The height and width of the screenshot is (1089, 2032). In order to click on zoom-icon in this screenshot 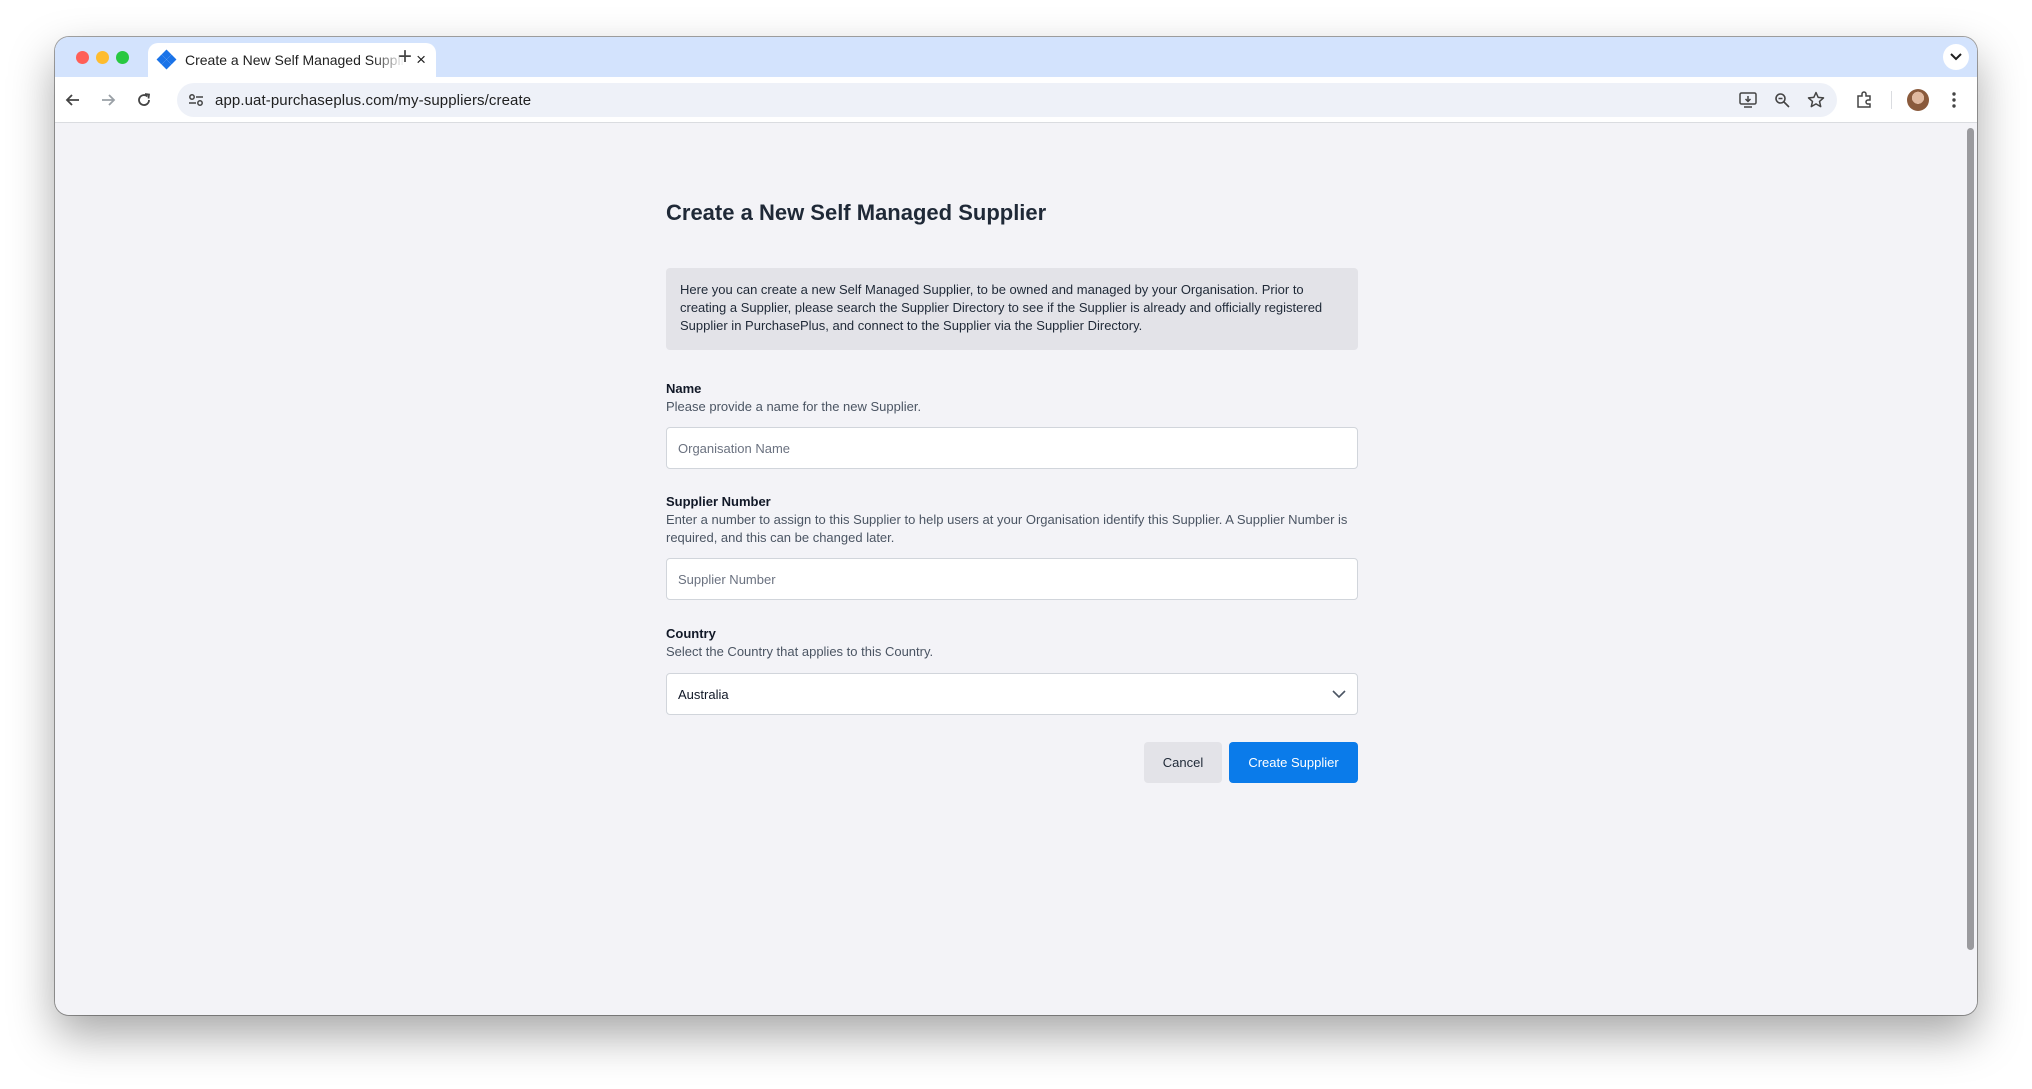, I will do `click(1782, 100)`.